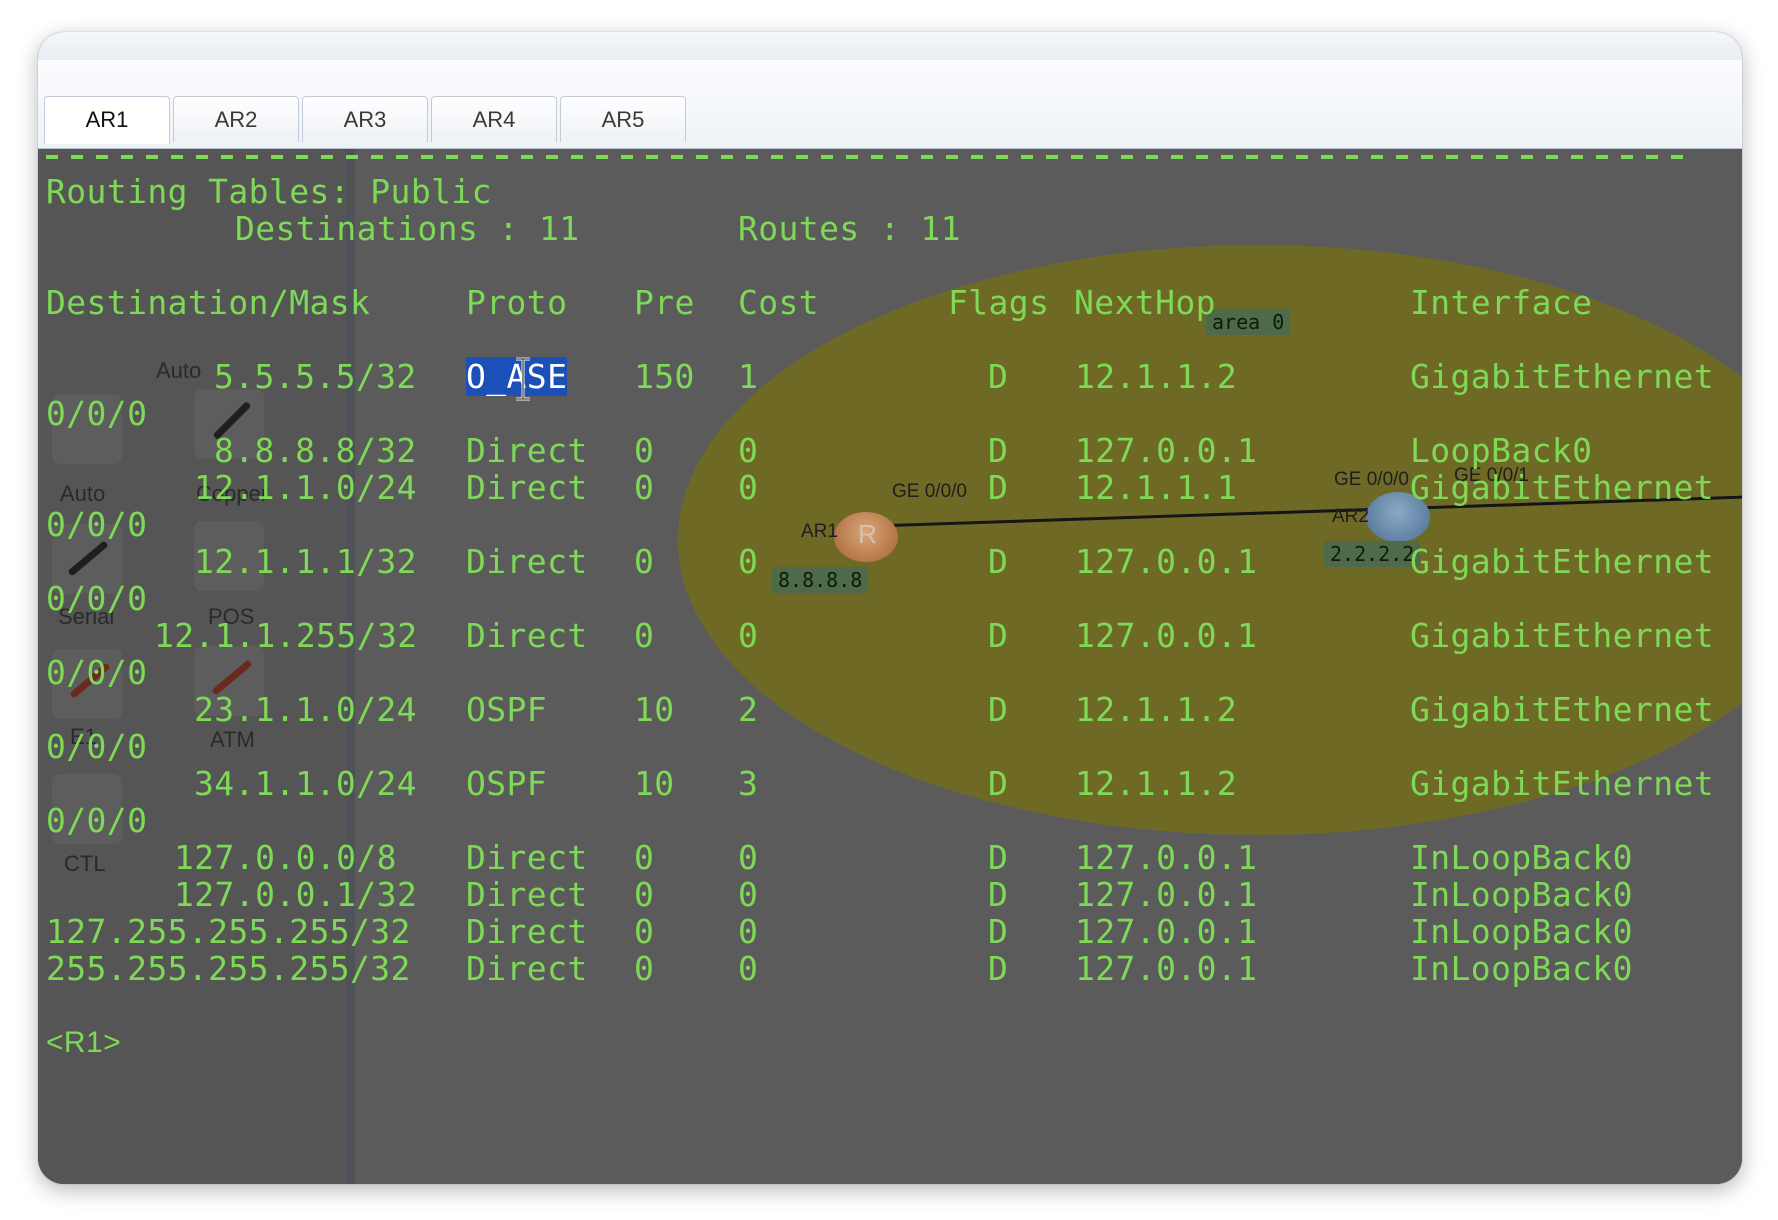 This screenshot has height=1220, width=1778. What do you see at coordinates (1156, 487) in the screenshot?
I see `table-row-nexthop: 12.1.1.1` at bounding box center [1156, 487].